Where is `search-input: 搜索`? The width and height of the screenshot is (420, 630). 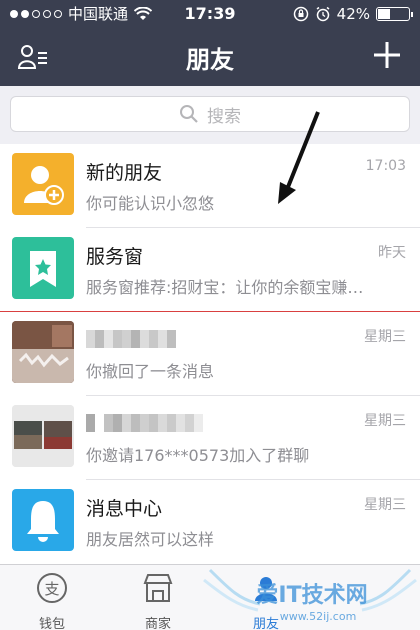 search-input: 搜索 is located at coordinates (210, 114).